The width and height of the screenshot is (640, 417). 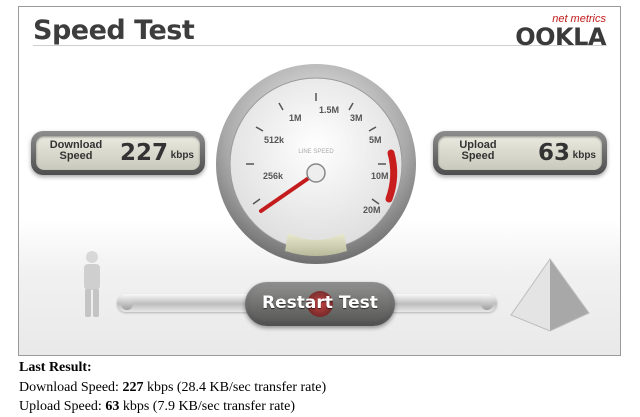 What do you see at coordinates (356, 118) in the screenshot?
I see `gauge-tick-label: 3M` at bounding box center [356, 118].